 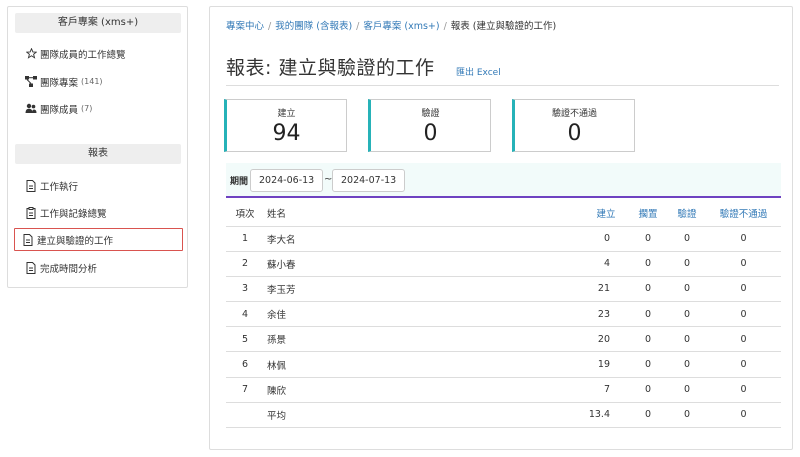 What do you see at coordinates (286, 180) in the screenshot?
I see `start-date-input` at bounding box center [286, 180].